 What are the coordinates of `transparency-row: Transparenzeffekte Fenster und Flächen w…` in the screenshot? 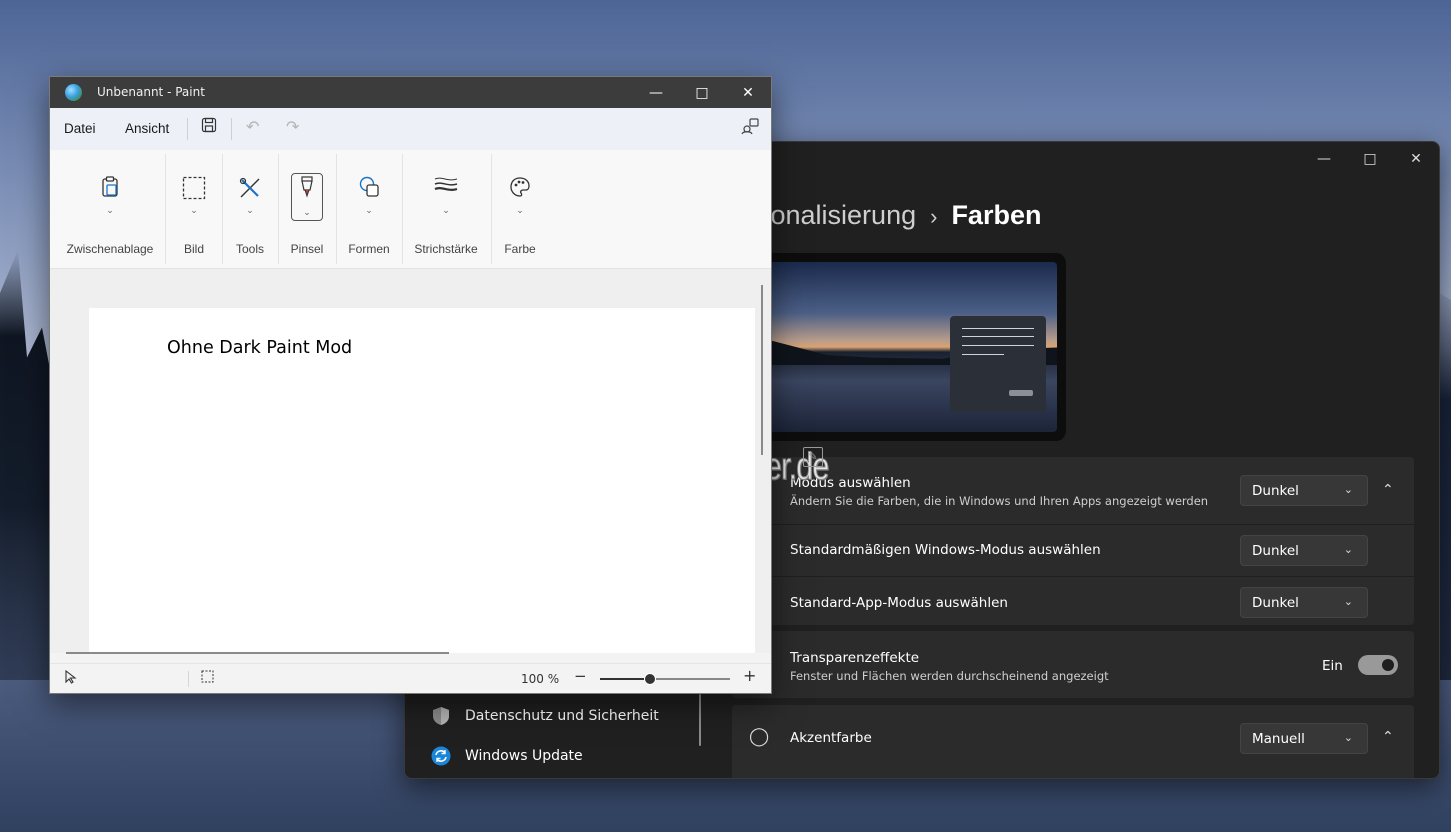 It's located at (1073, 664).